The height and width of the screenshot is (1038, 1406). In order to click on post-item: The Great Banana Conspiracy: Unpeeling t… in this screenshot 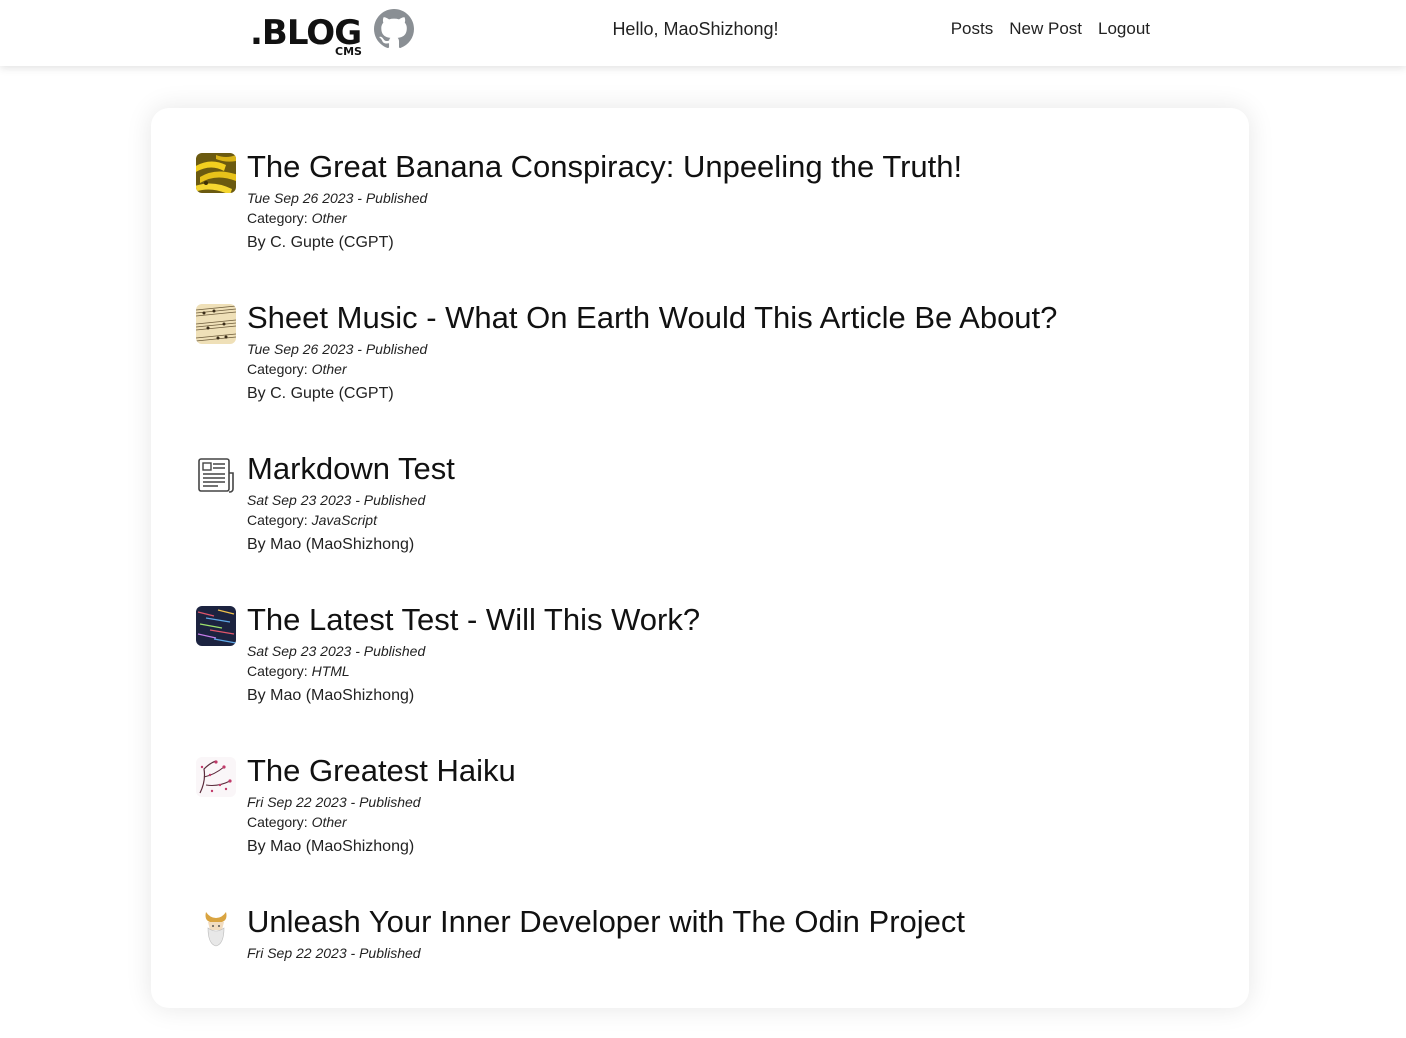, I will do `click(696, 216)`.